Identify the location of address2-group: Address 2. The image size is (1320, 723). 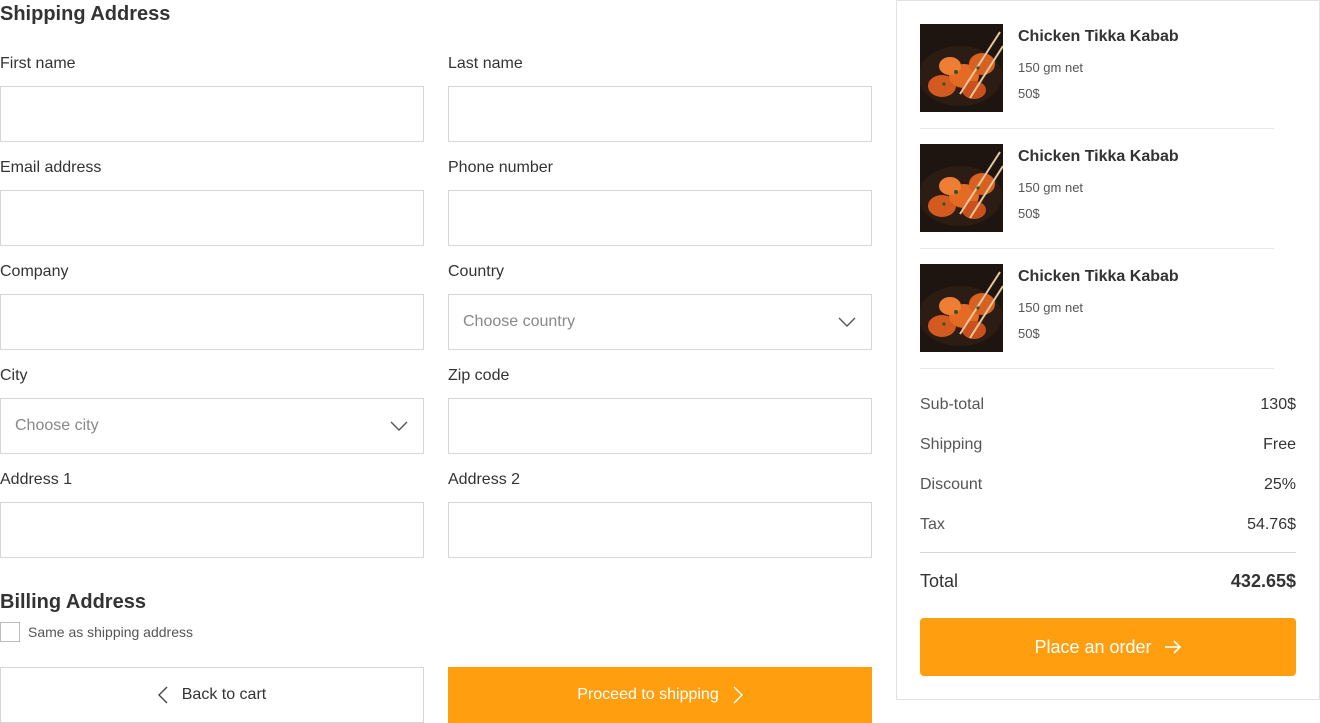
(660, 514).